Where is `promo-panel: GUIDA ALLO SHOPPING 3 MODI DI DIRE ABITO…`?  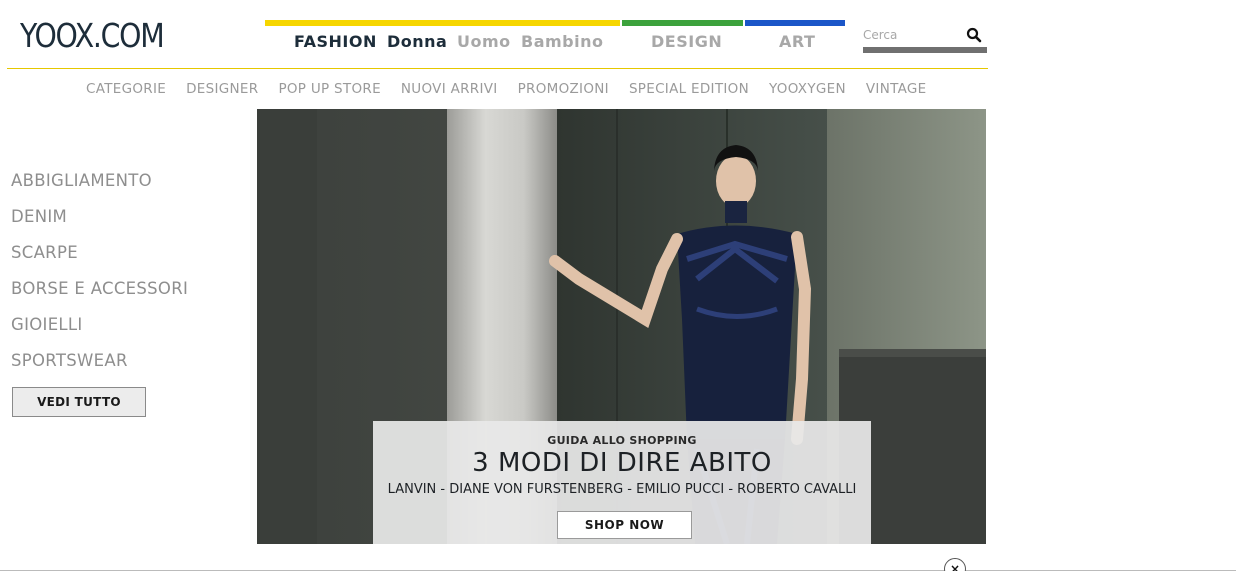
promo-panel: GUIDA ALLO SHOPPING 3 MODI DI DIRE ABITO… is located at coordinates (622, 482).